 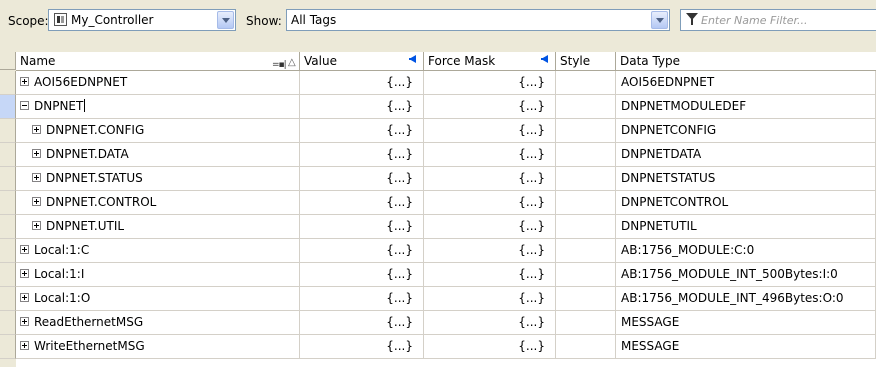 I want to click on tag-name-cell: DNPNET, so click(x=158, y=106).